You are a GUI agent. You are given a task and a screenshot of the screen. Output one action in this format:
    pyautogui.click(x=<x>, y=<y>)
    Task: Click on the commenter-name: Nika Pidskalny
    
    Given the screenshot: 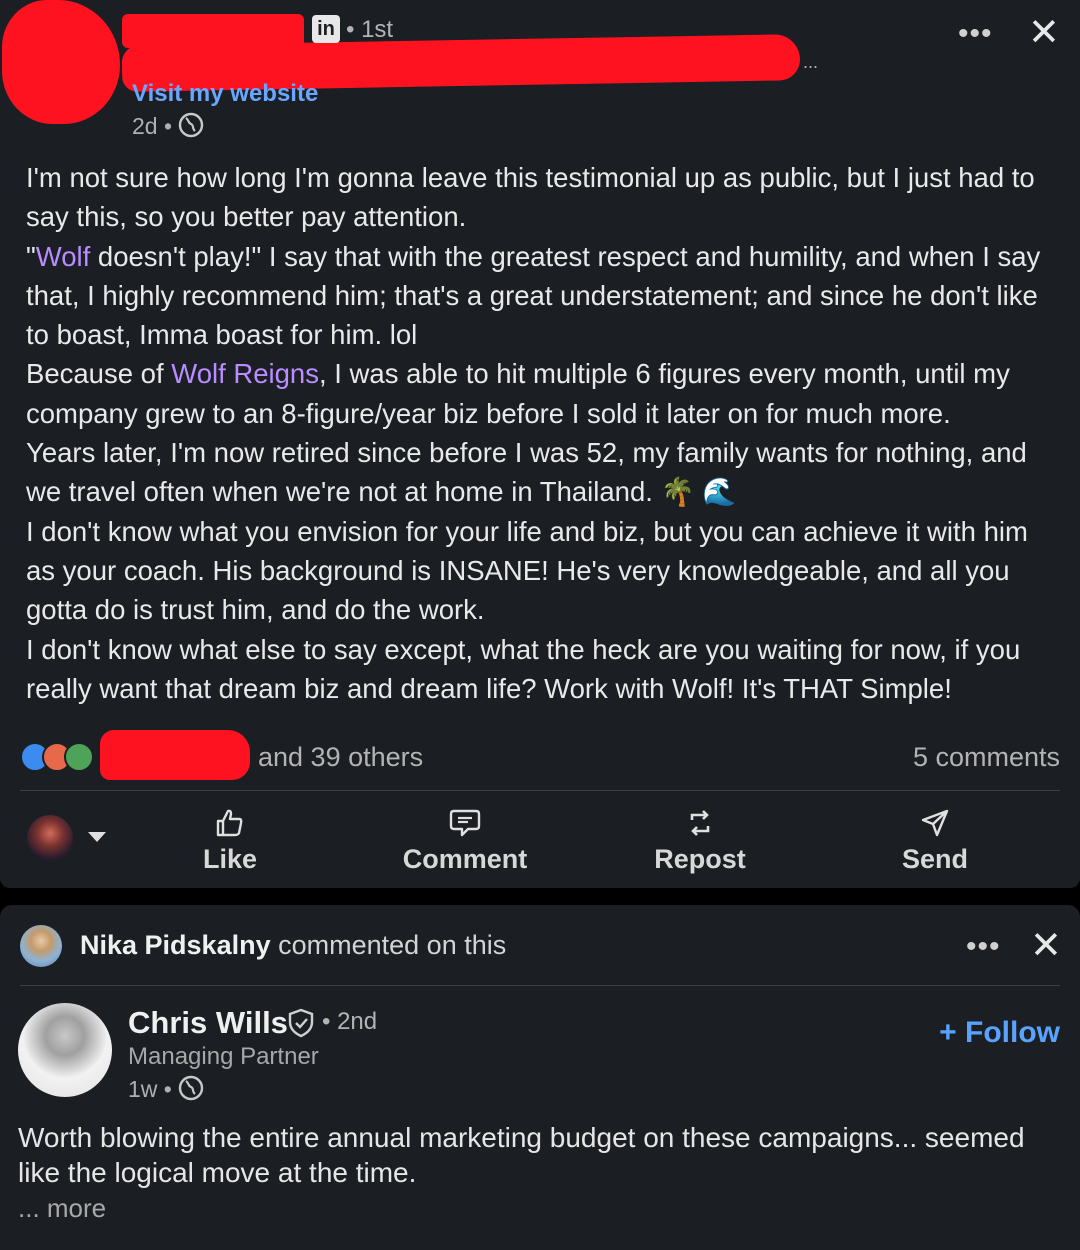 What is the action you would take?
    pyautogui.click(x=175, y=945)
    